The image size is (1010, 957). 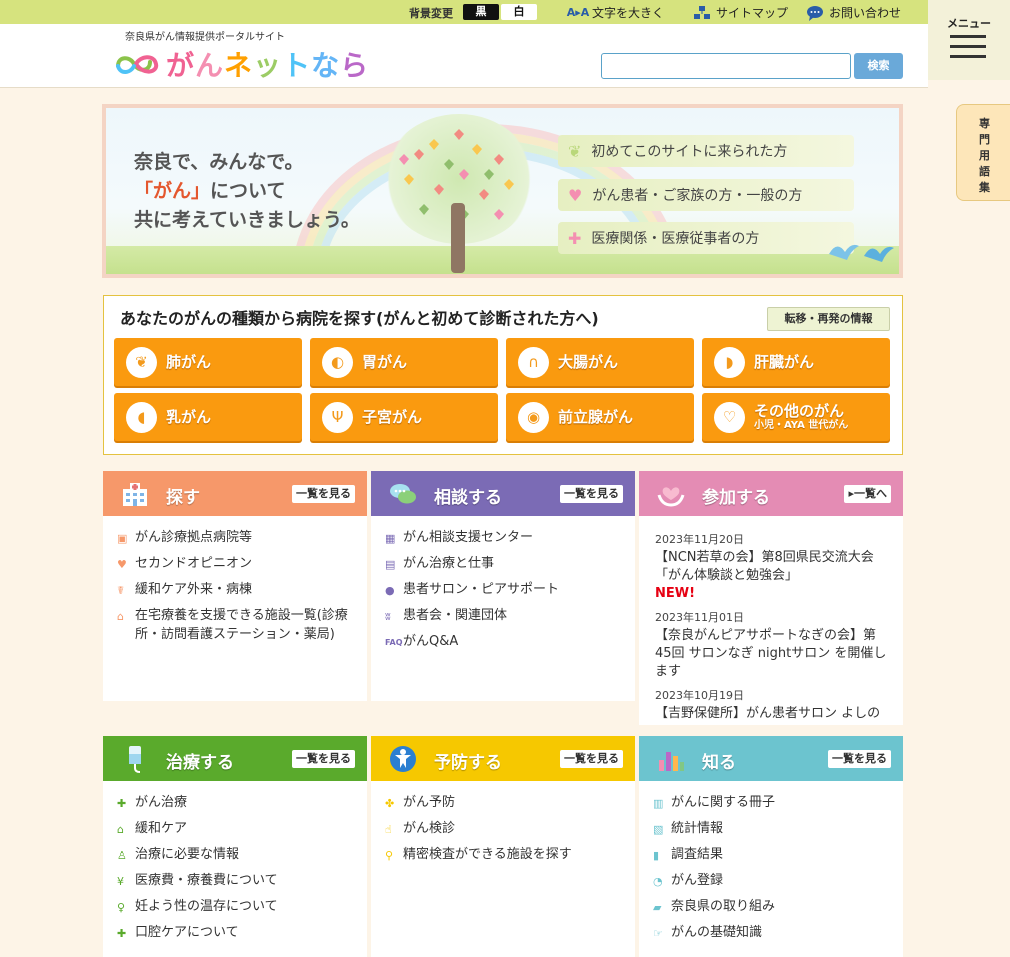 I want to click on glossary-char: 門, so click(x=984, y=139).